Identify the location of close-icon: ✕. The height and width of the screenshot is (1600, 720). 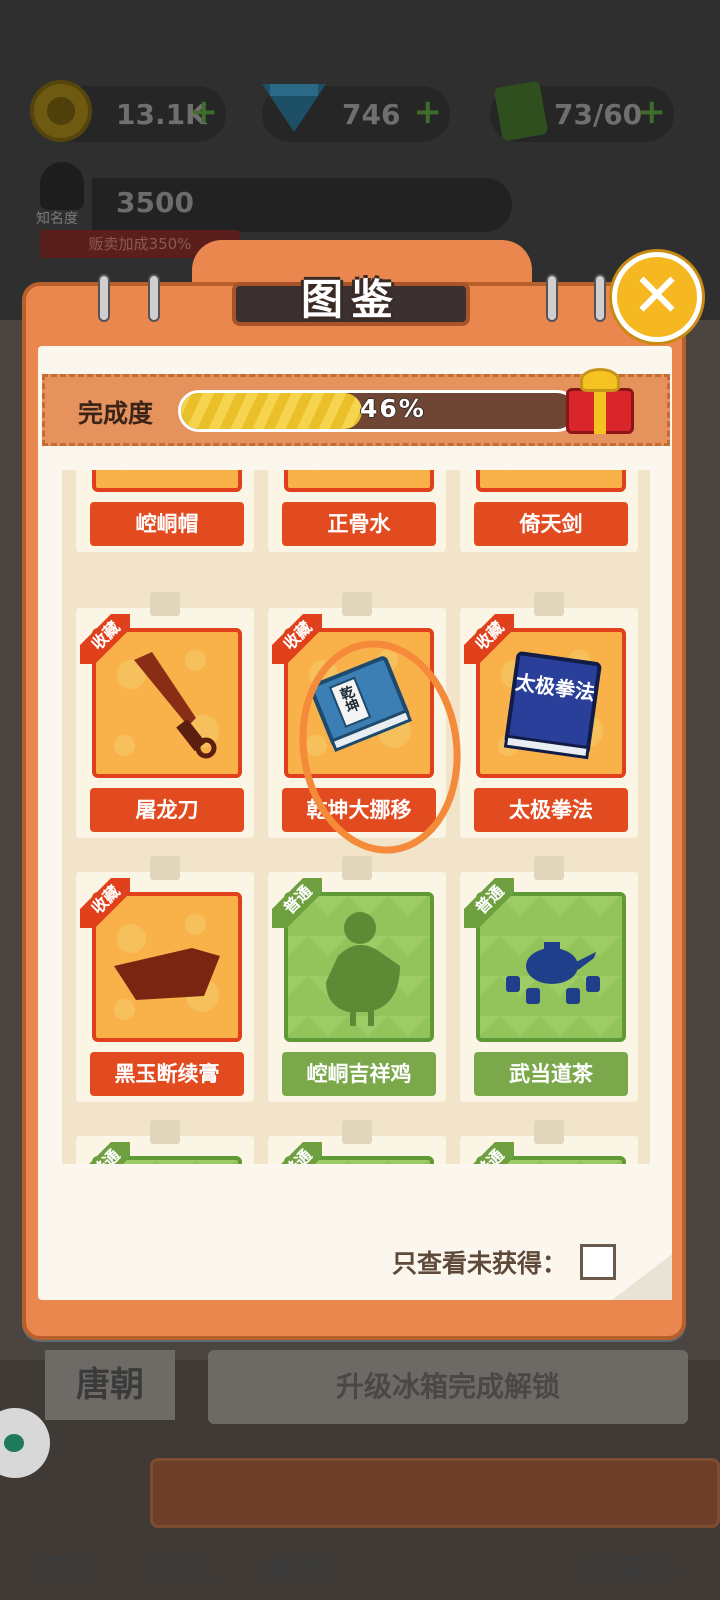
(657, 296).